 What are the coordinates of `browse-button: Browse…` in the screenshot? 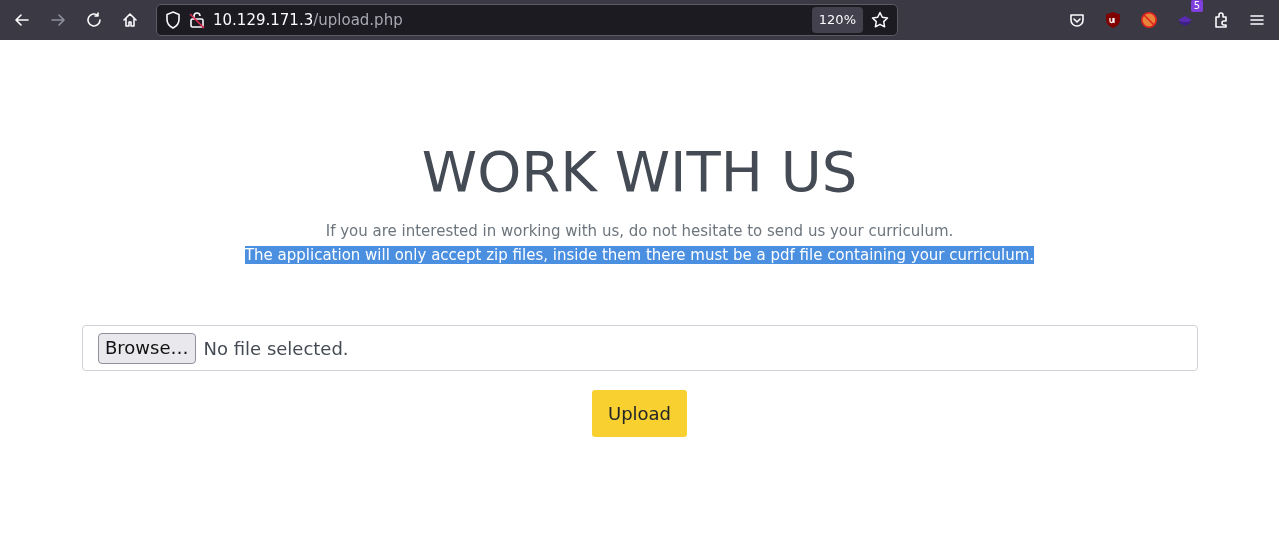 It's located at (147, 348).